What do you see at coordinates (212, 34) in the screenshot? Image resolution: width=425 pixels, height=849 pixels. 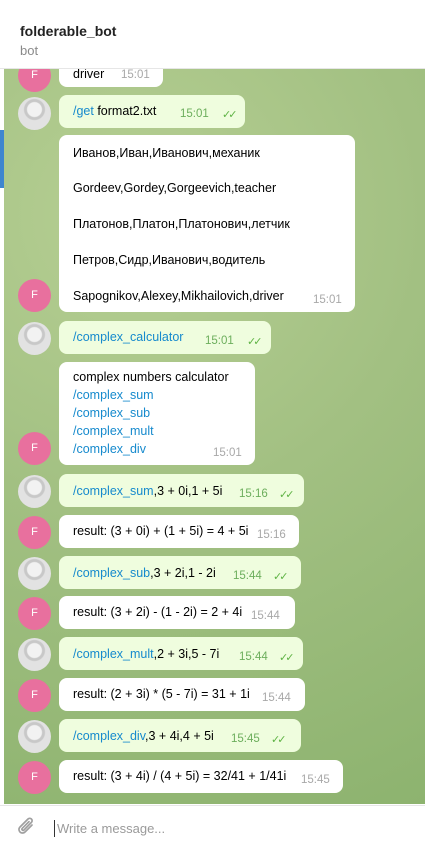 I see `chat-header: folderable_bot bot` at bounding box center [212, 34].